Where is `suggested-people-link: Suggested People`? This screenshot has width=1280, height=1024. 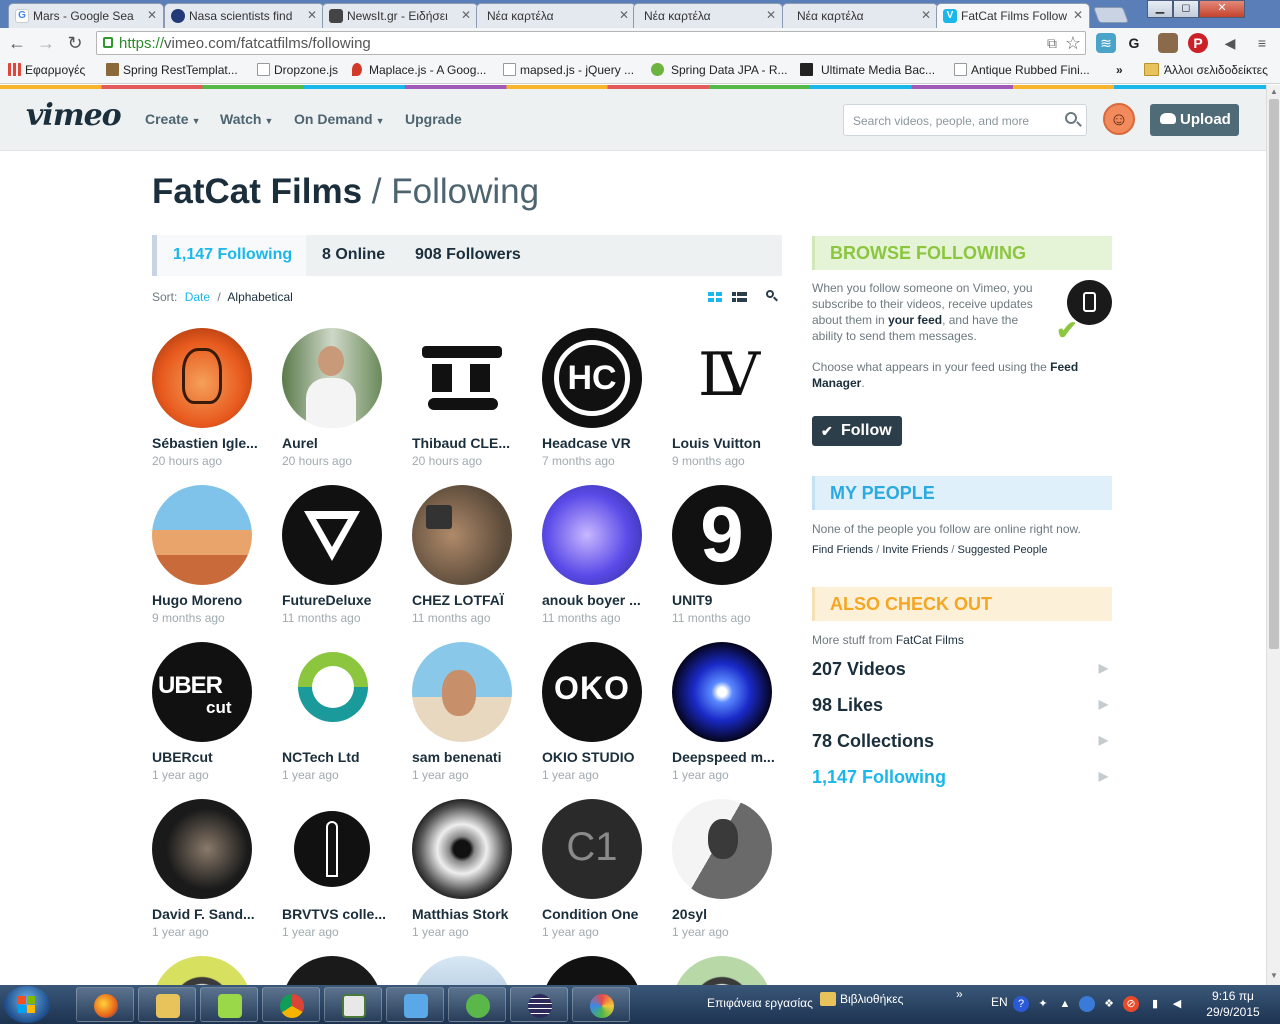 suggested-people-link: Suggested People is located at coordinates (1003, 550).